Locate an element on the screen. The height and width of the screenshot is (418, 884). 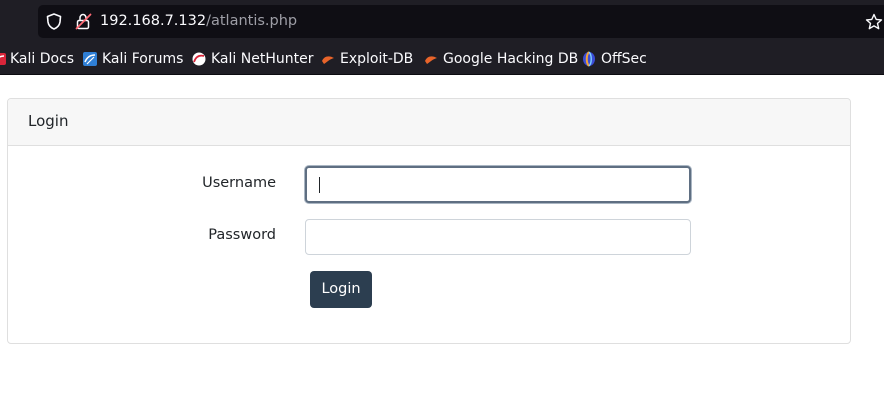
browser-toolbar: 192.168.7.132/atlantis.php is located at coordinates (442, 22).